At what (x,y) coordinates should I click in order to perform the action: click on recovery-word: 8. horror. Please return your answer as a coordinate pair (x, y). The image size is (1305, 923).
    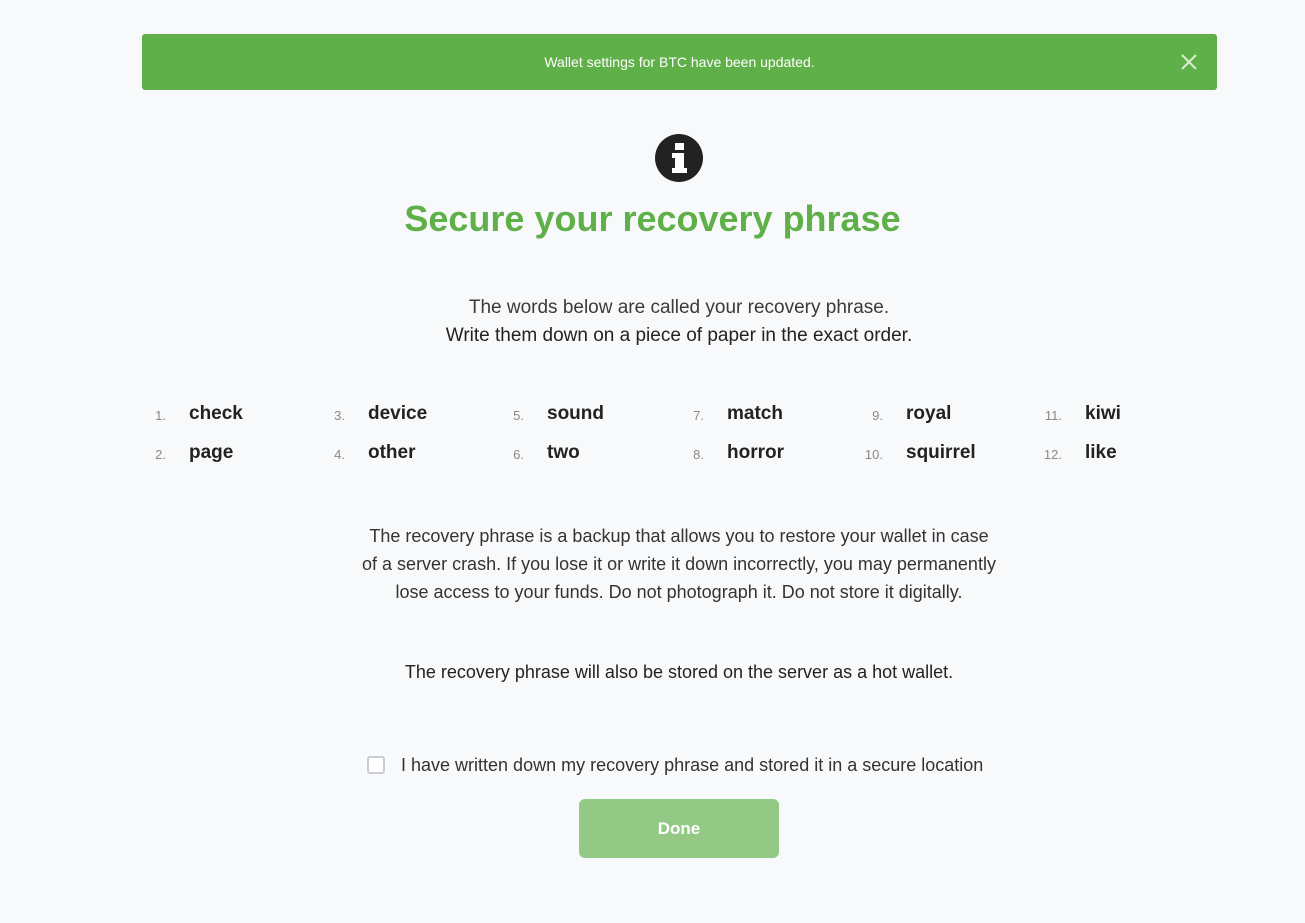
    Looking at the image, I should click on (732, 453).